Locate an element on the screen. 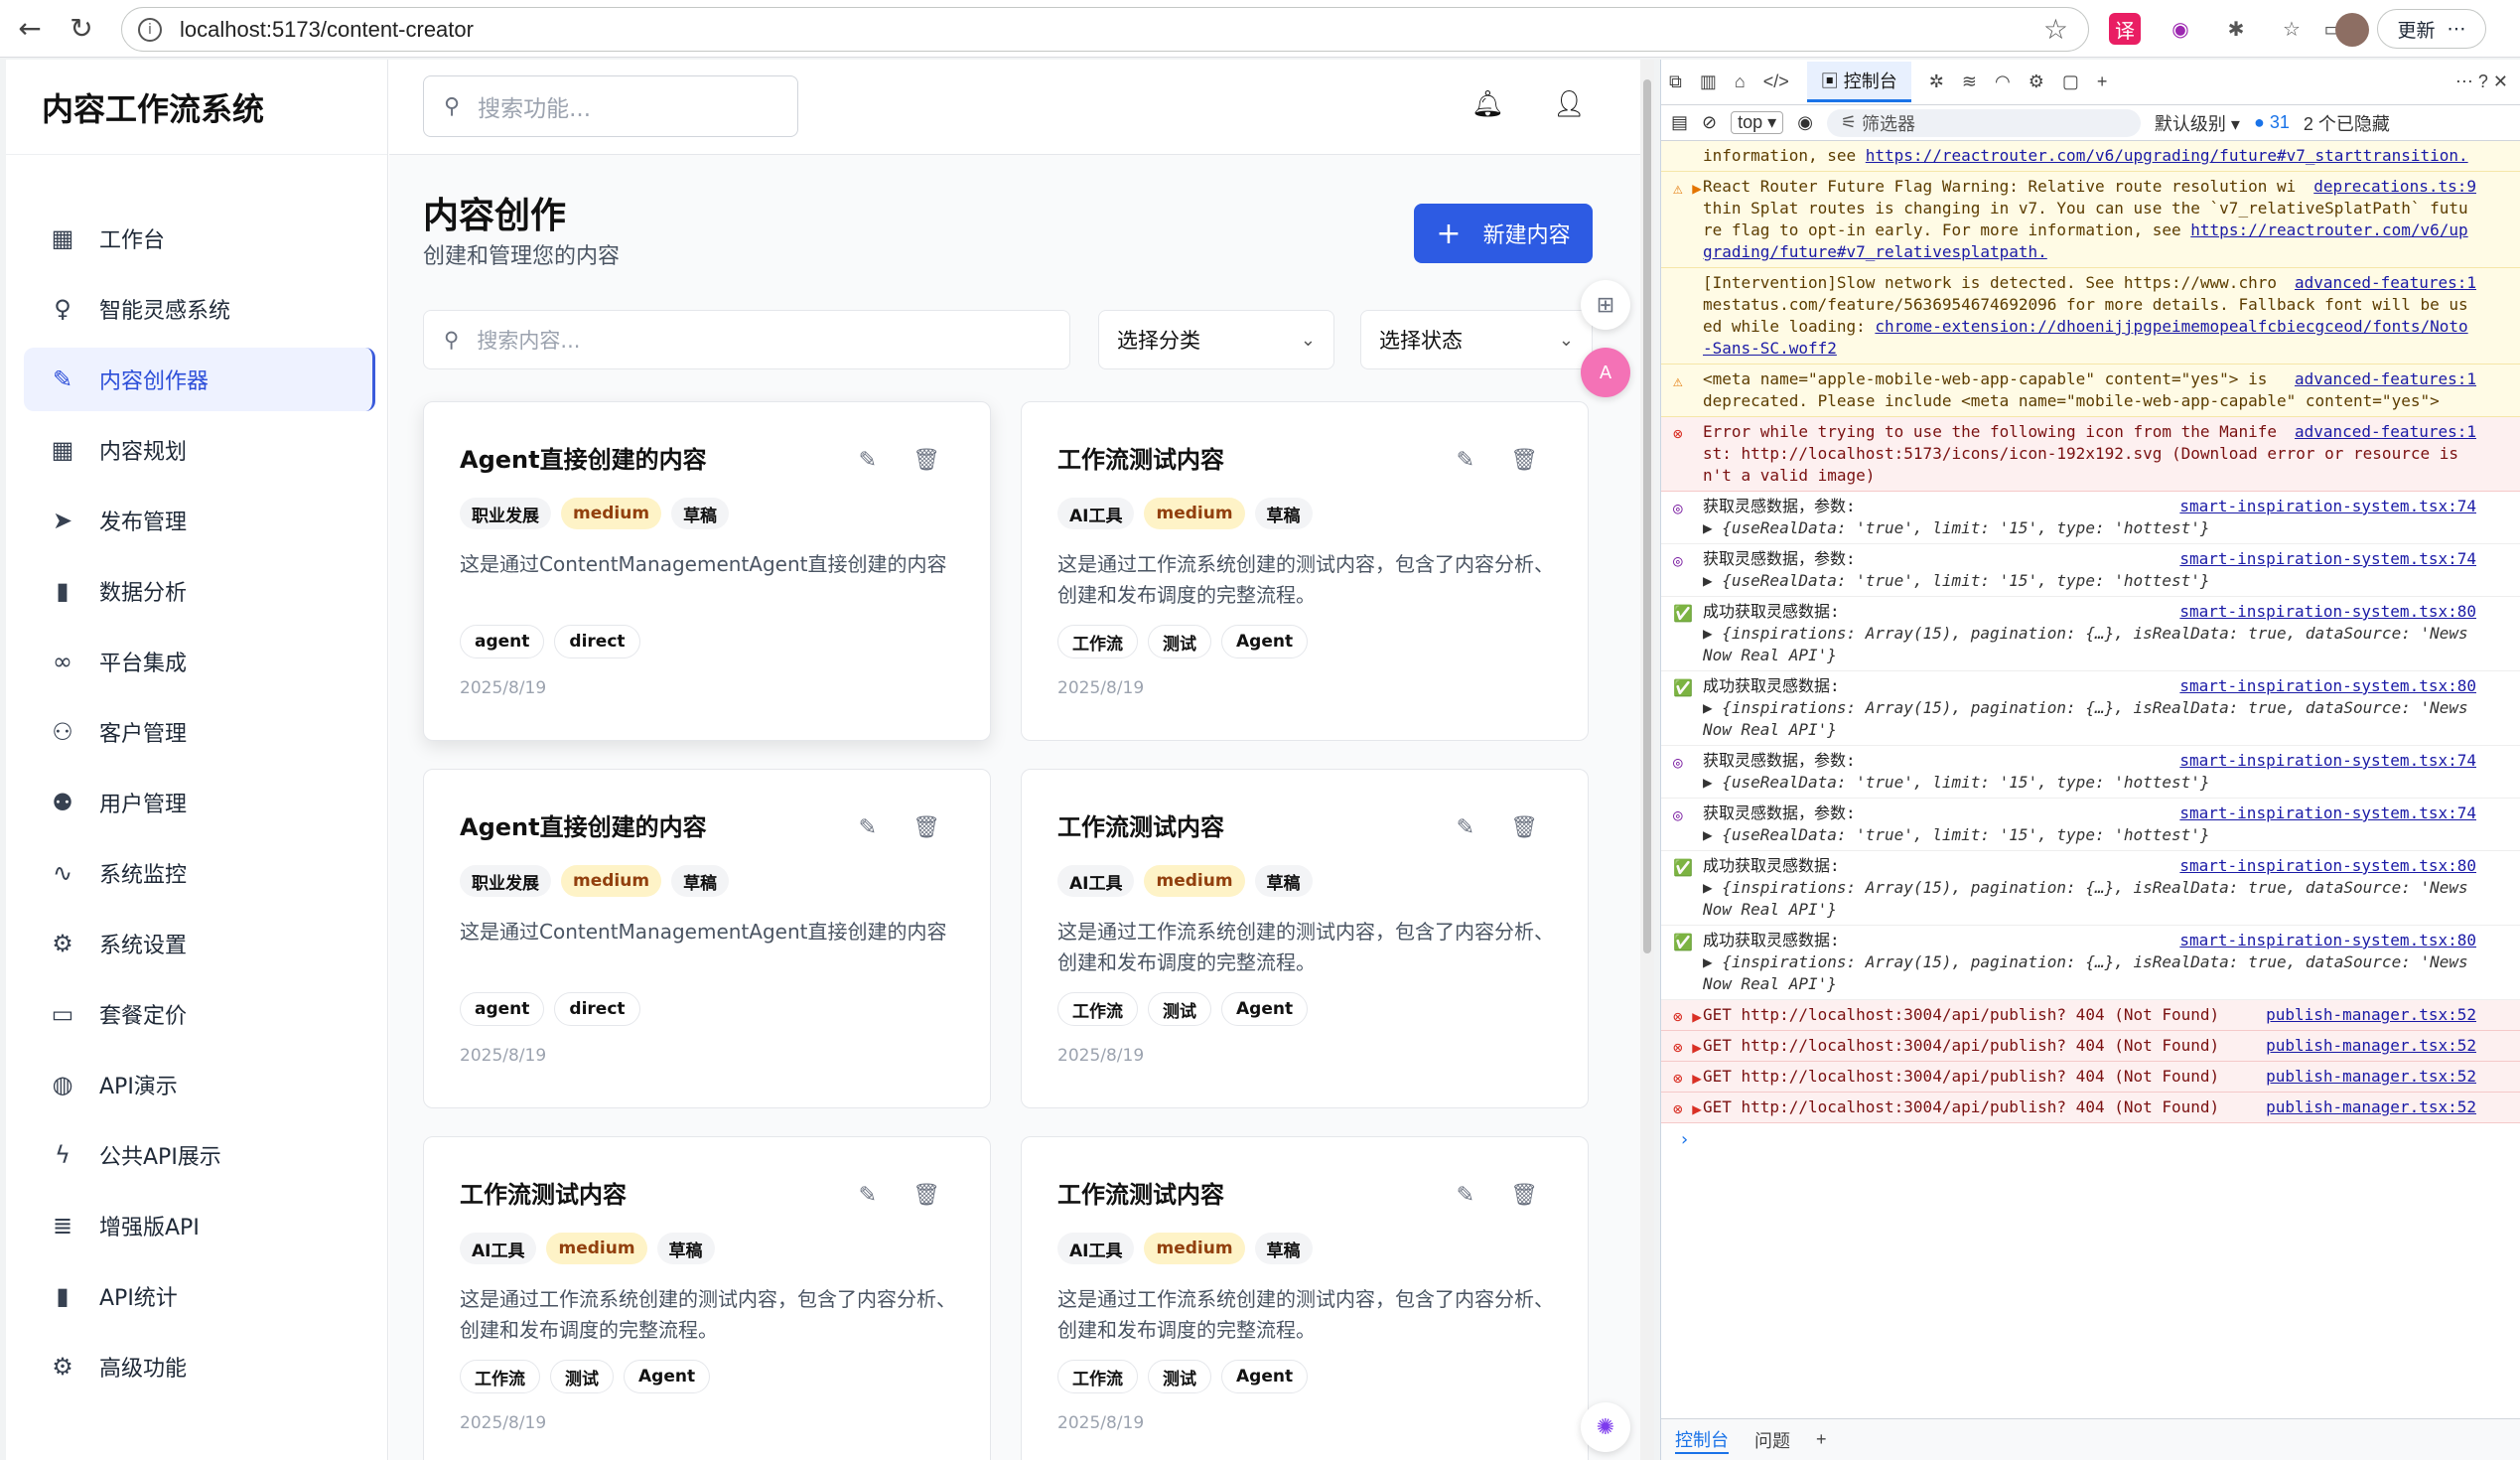 The image size is (2520, 1460). network-icon: ≋ is located at coordinates (1969, 82).